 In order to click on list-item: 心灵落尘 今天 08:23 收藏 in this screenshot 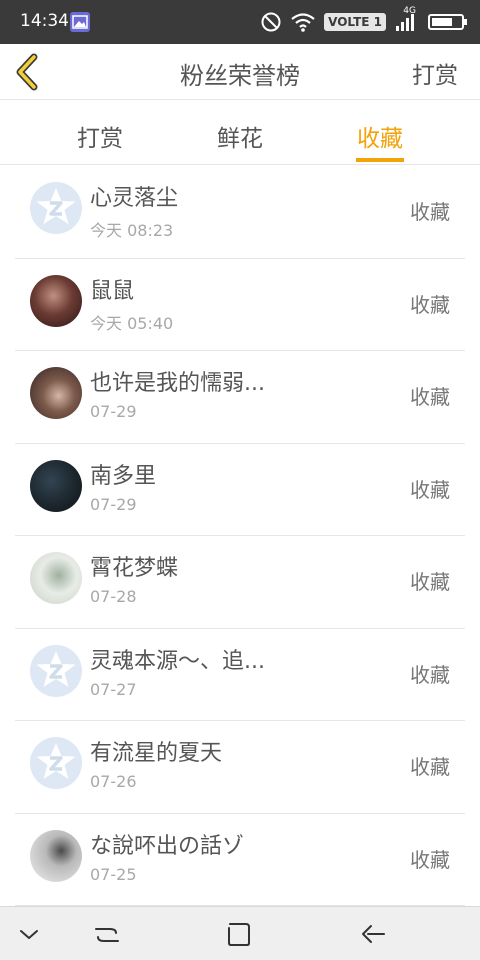, I will do `click(240, 212)`.